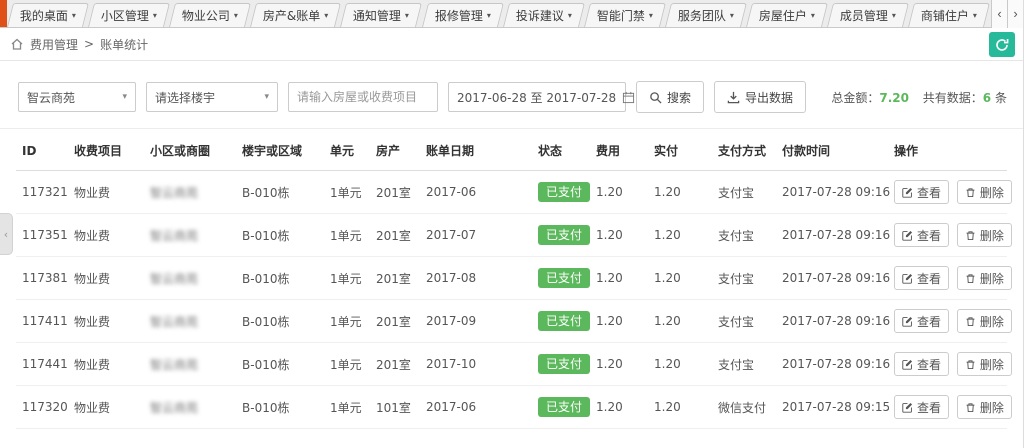  I want to click on refresh-button, so click(1002, 44).